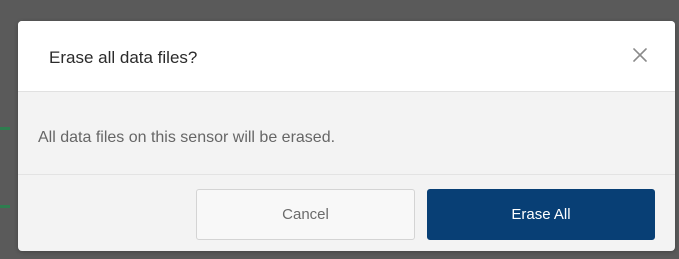 The width and height of the screenshot is (679, 259). I want to click on cancel-button: Cancel, so click(305, 214).